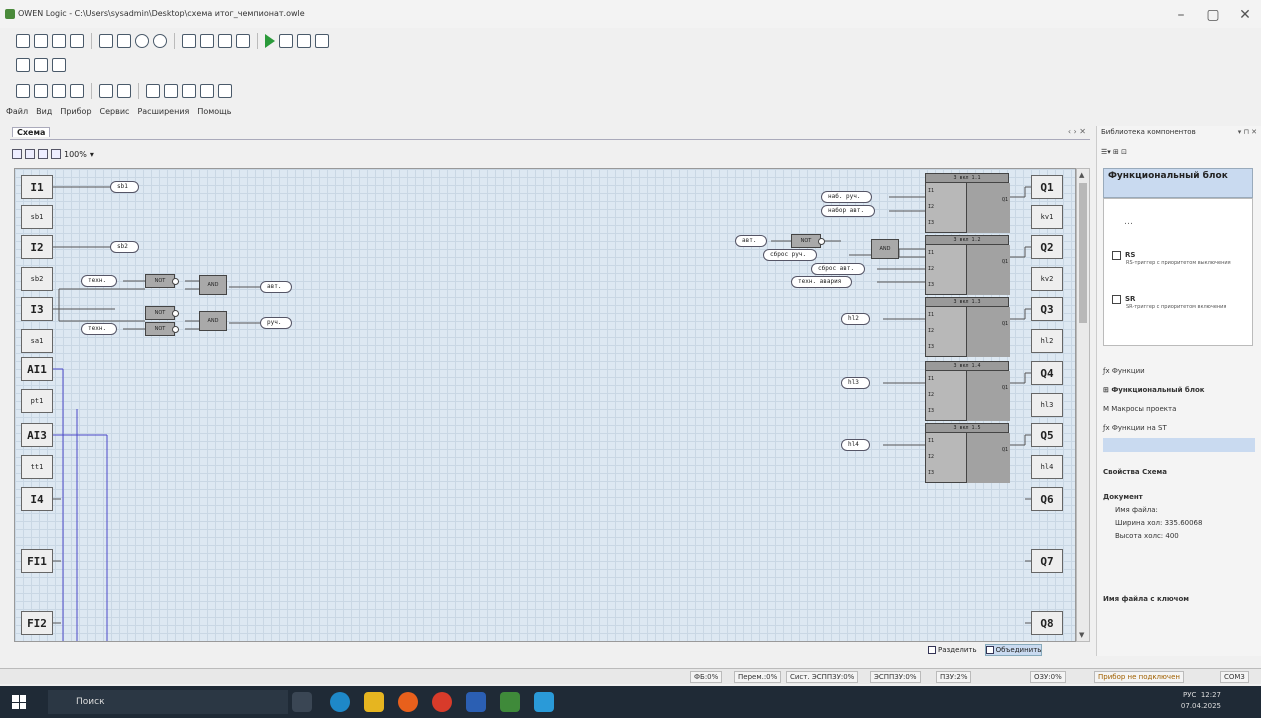 Image resolution: width=1261 pixels, height=718 pixels. What do you see at coordinates (952, 650) in the screenshot?
I see `split-button: Разделить` at bounding box center [952, 650].